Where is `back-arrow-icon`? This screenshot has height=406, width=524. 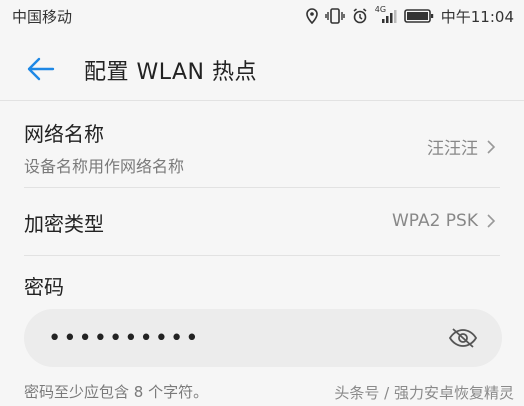 back-arrow-icon is located at coordinates (41, 69).